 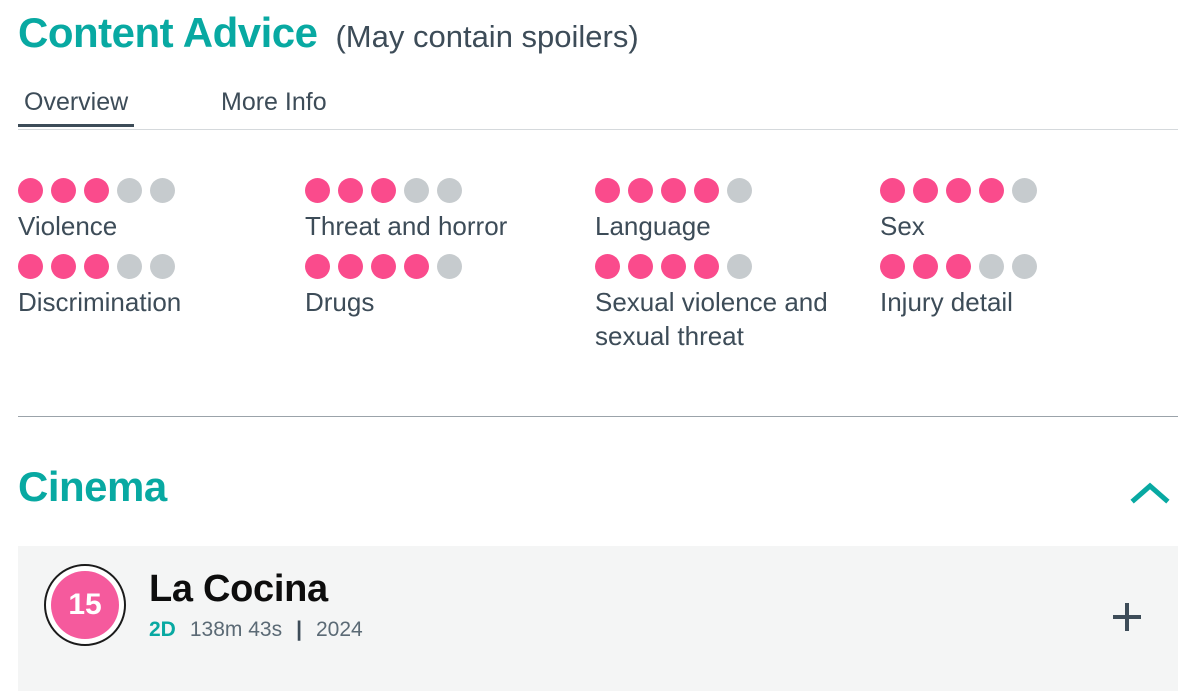 What do you see at coordinates (598, 416) in the screenshot?
I see `section-divider` at bounding box center [598, 416].